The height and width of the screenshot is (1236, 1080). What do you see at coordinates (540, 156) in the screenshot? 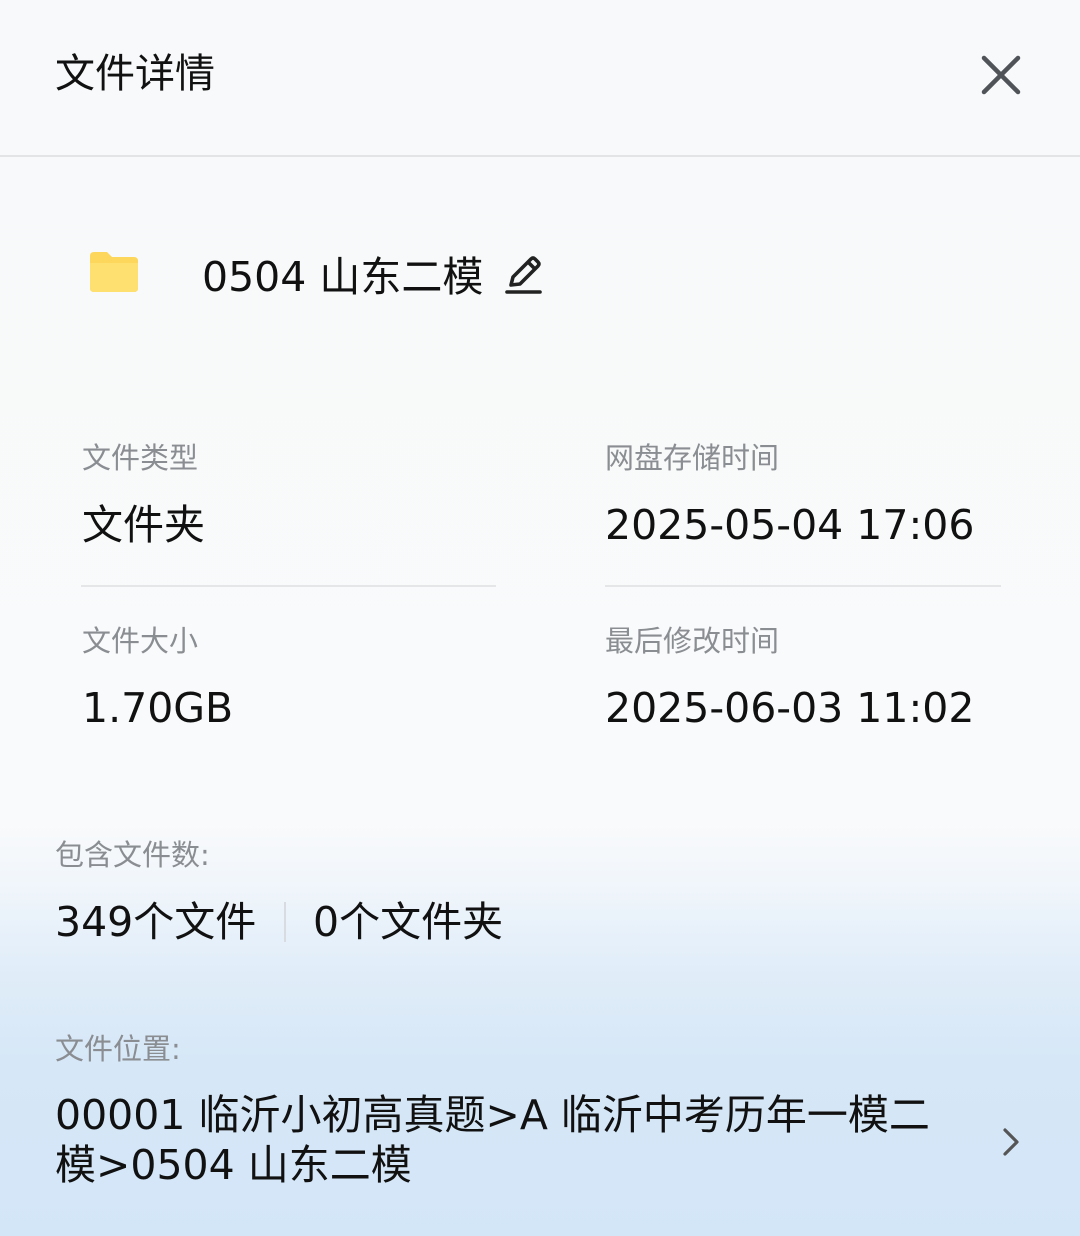
I see `header-divider` at bounding box center [540, 156].